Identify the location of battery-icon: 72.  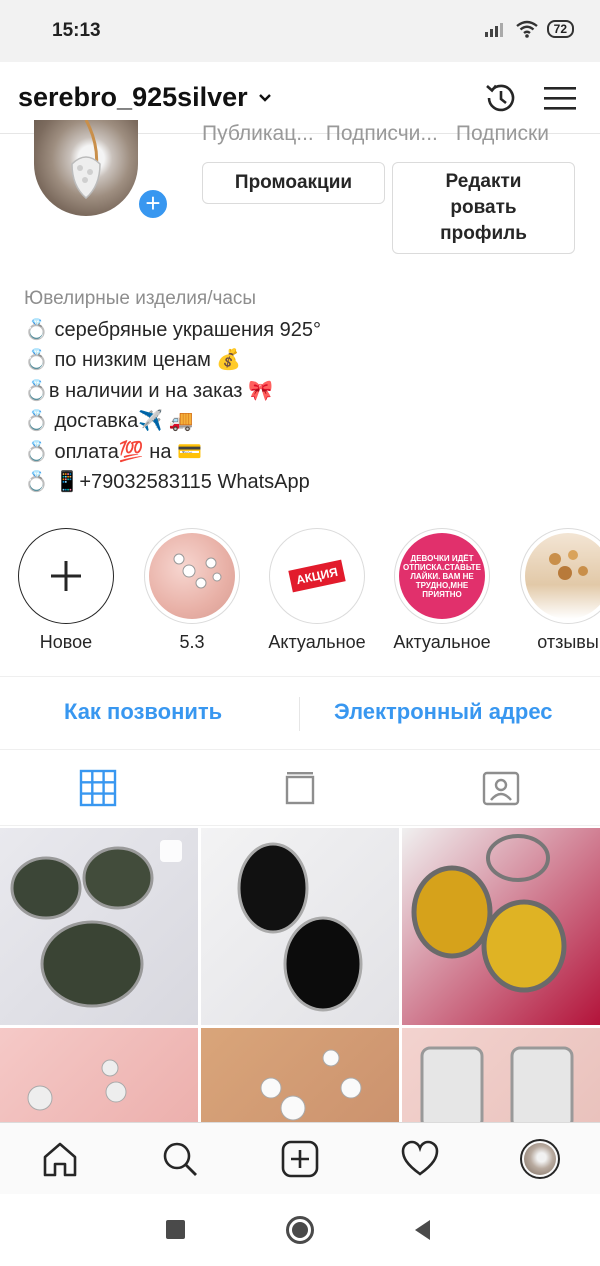
(560, 29).